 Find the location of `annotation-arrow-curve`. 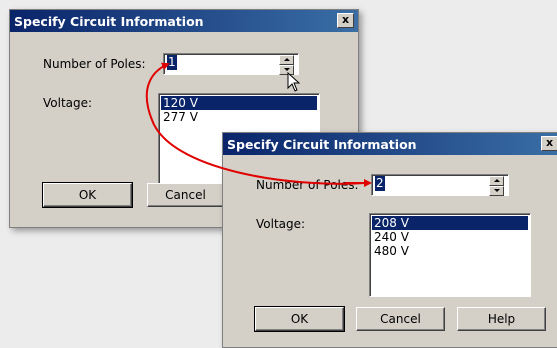

annotation-arrow-curve is located at coordinates (255, 123).